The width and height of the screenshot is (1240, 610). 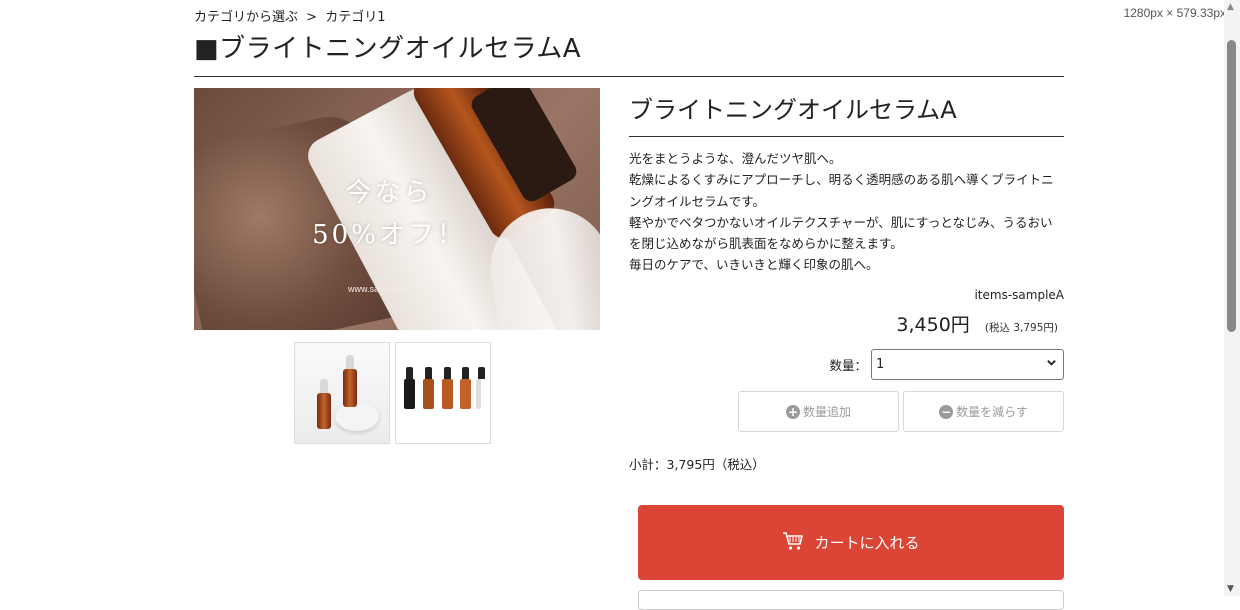 What do you see at coordinates (977, 323) in the screenshot?
I see `price-row: 3,450円 (税込 3,795円)` at bounding box center [977, 323].